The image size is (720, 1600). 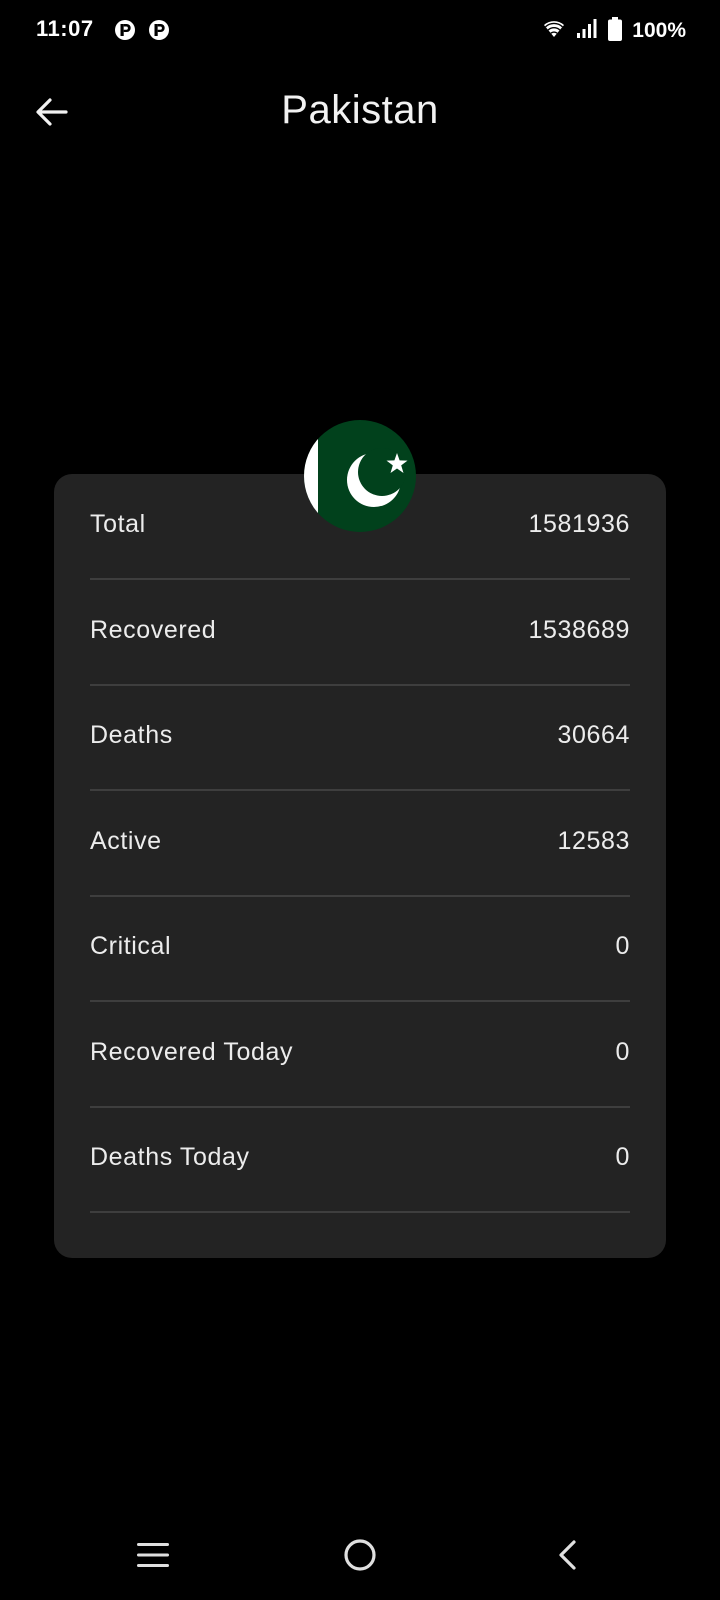 I want to click on home-button, so click(x=360, y=1557).